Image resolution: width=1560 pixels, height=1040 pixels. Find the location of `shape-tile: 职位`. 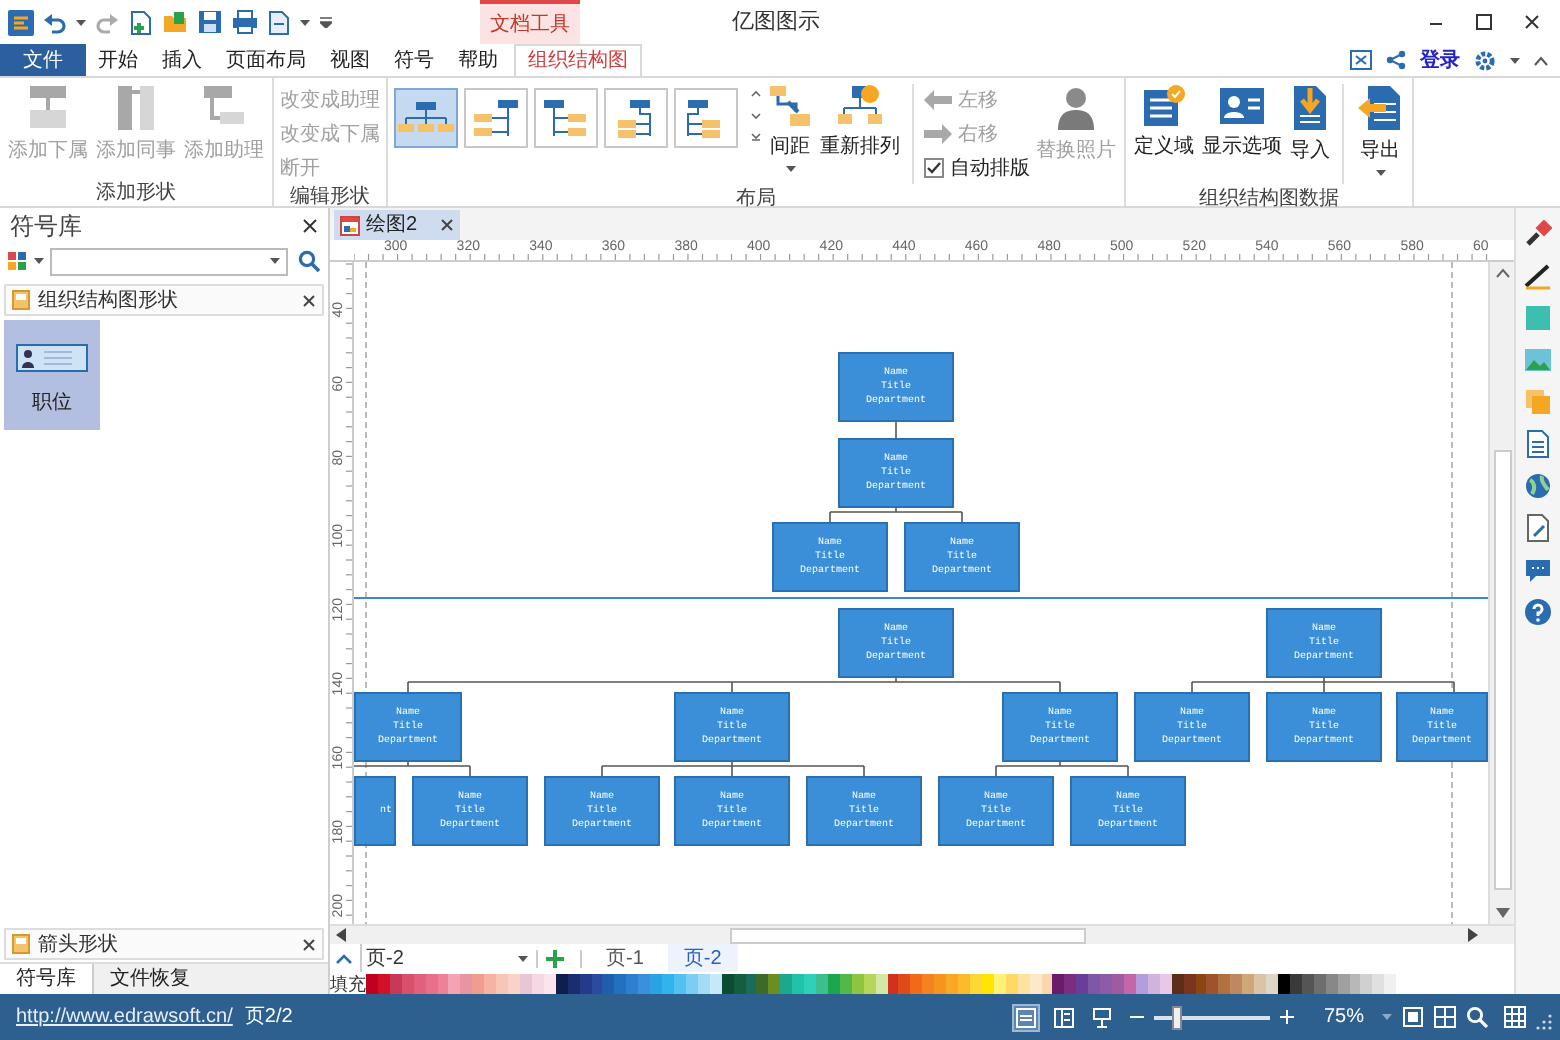

shape-tile: 职位 is located at coordinates (52, 375).